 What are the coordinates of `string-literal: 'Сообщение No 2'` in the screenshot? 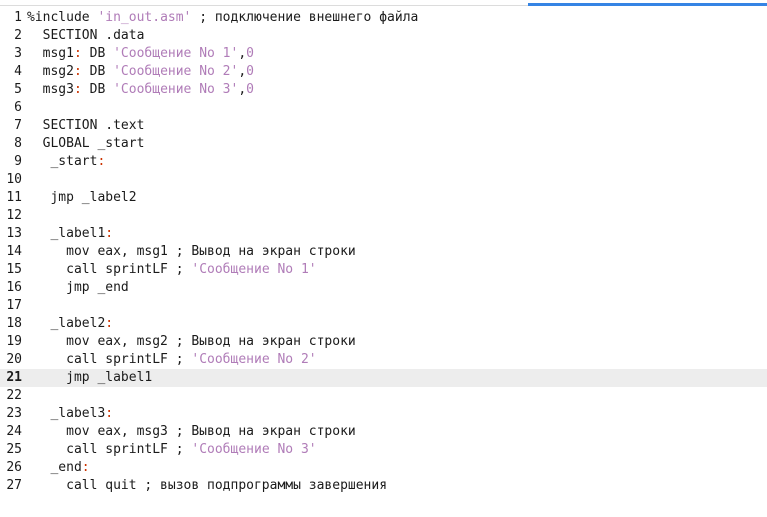 It's located at (176, 71).